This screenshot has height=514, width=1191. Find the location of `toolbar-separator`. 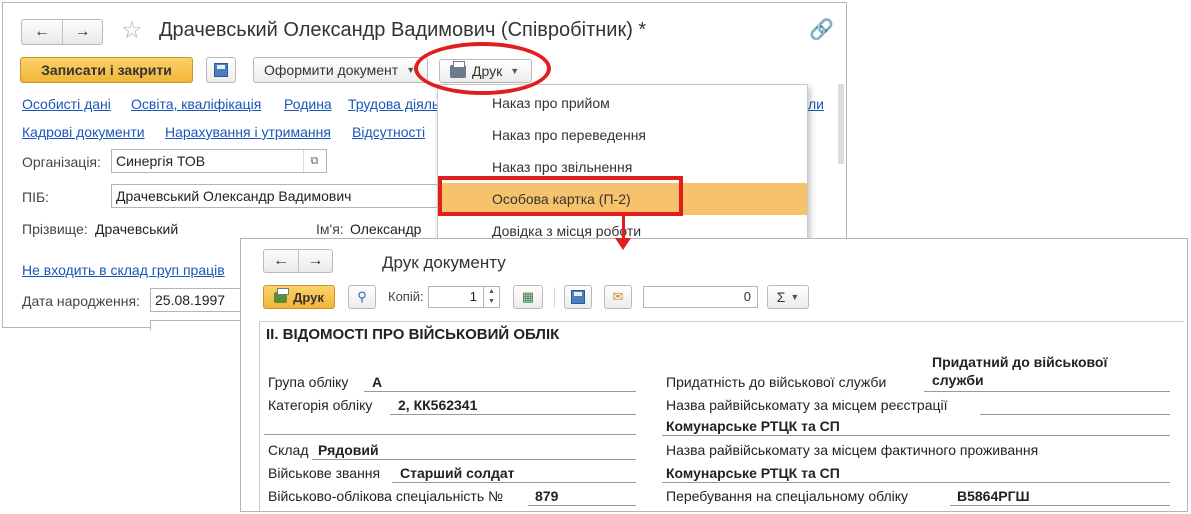

toolbar-separator is located at coordinates (554, 297).